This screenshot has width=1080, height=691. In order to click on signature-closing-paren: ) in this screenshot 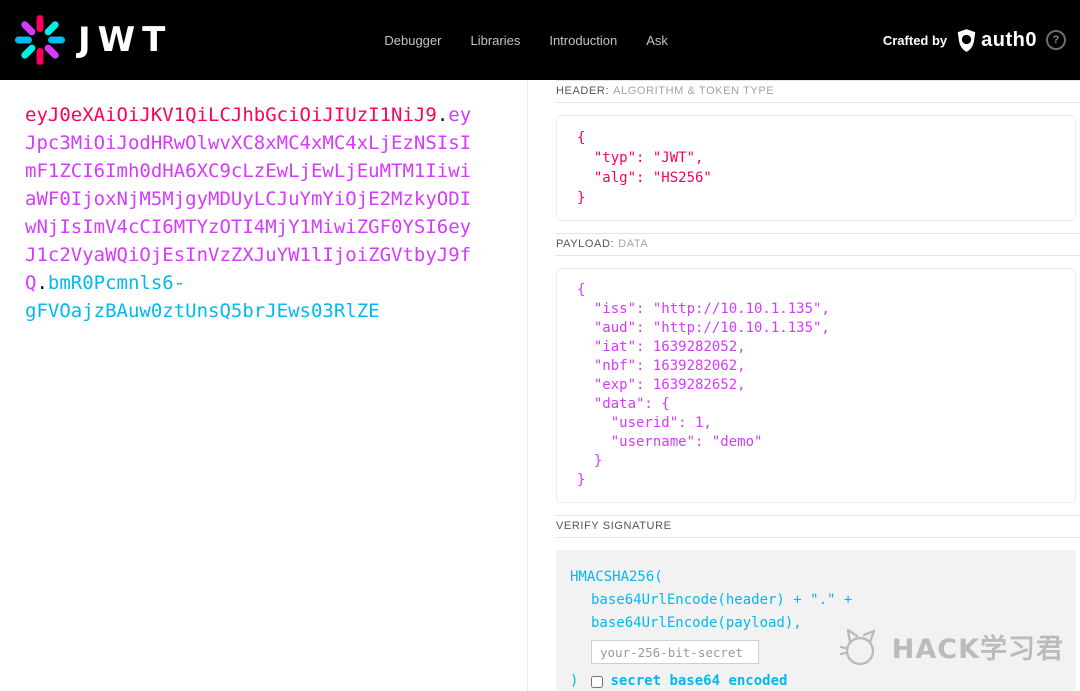, I will do `click(574, 681)`.